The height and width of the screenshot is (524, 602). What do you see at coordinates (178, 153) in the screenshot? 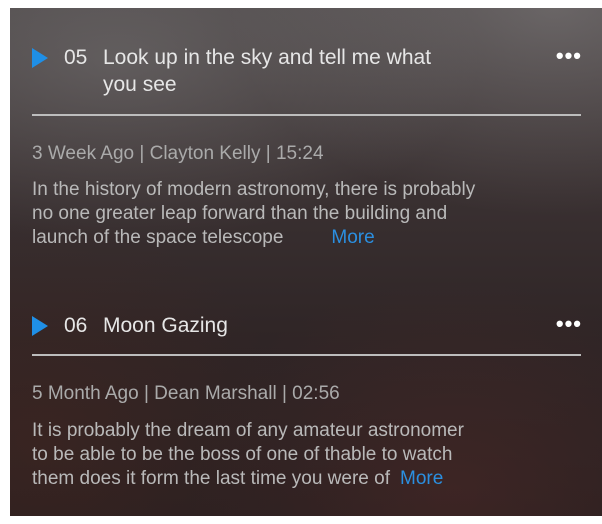
I see `episode-meta: 3 Week Ago | Clayton Kelly | 15:24` at bounding box center [178, 153].